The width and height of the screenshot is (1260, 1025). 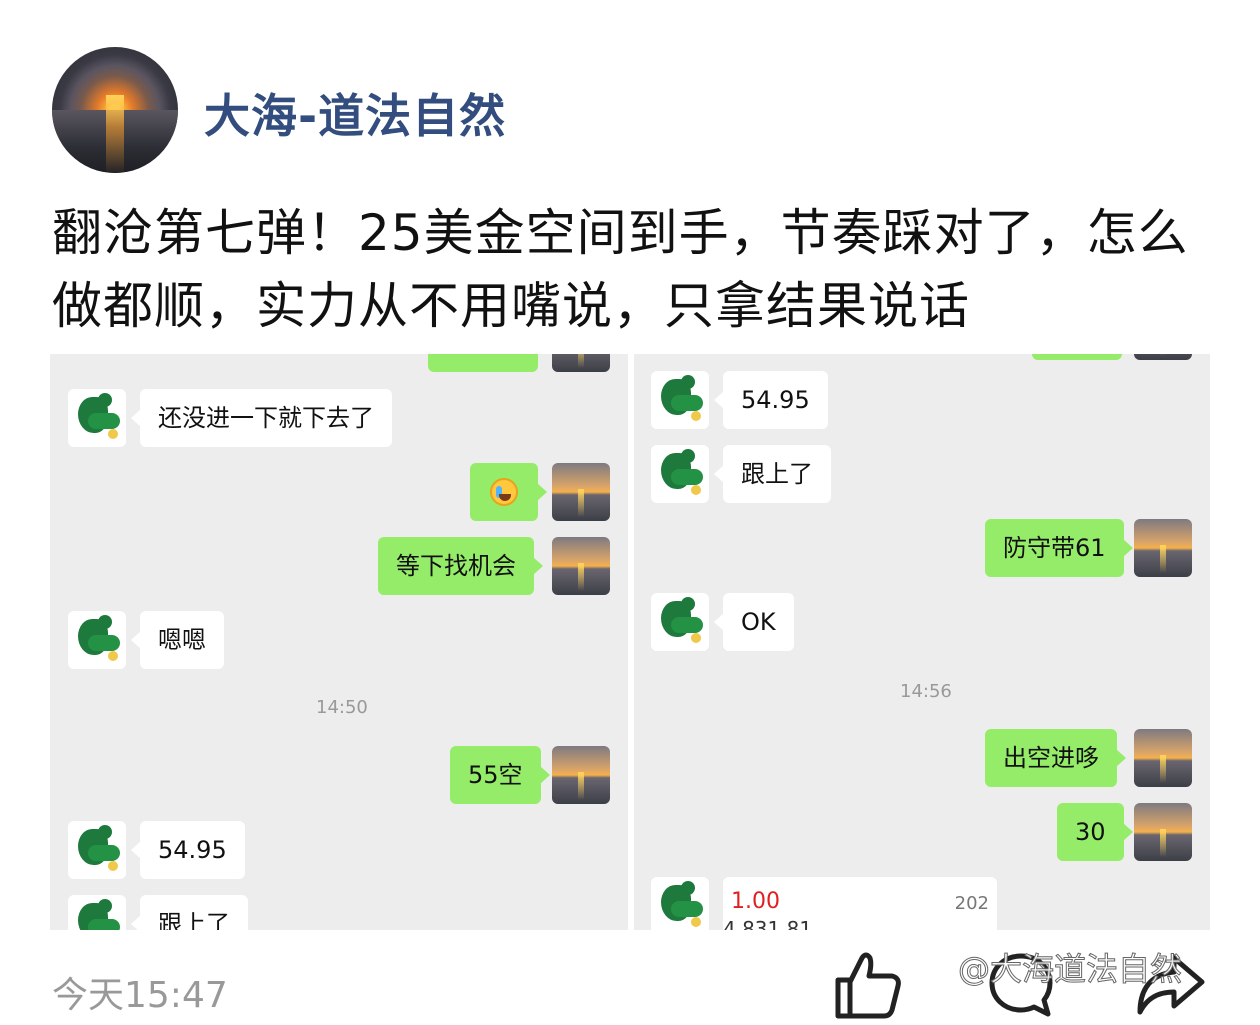 What do you see at coordinates (460, 566) in the screenshot?
I see `chat-bubble-out: 等下找机会` at bounding box center [460, 566].